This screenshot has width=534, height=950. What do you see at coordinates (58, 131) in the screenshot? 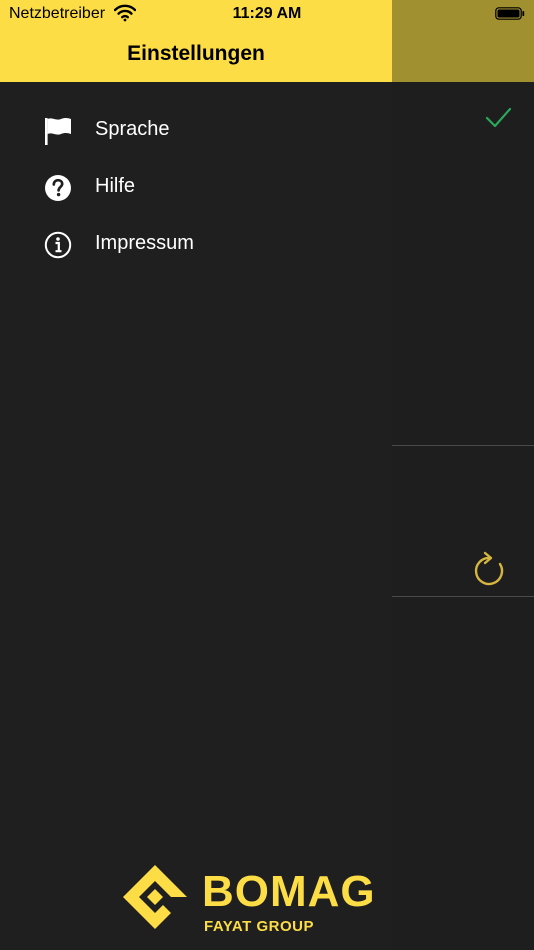
I see `flag-icon` at bounding box center [58, 131].